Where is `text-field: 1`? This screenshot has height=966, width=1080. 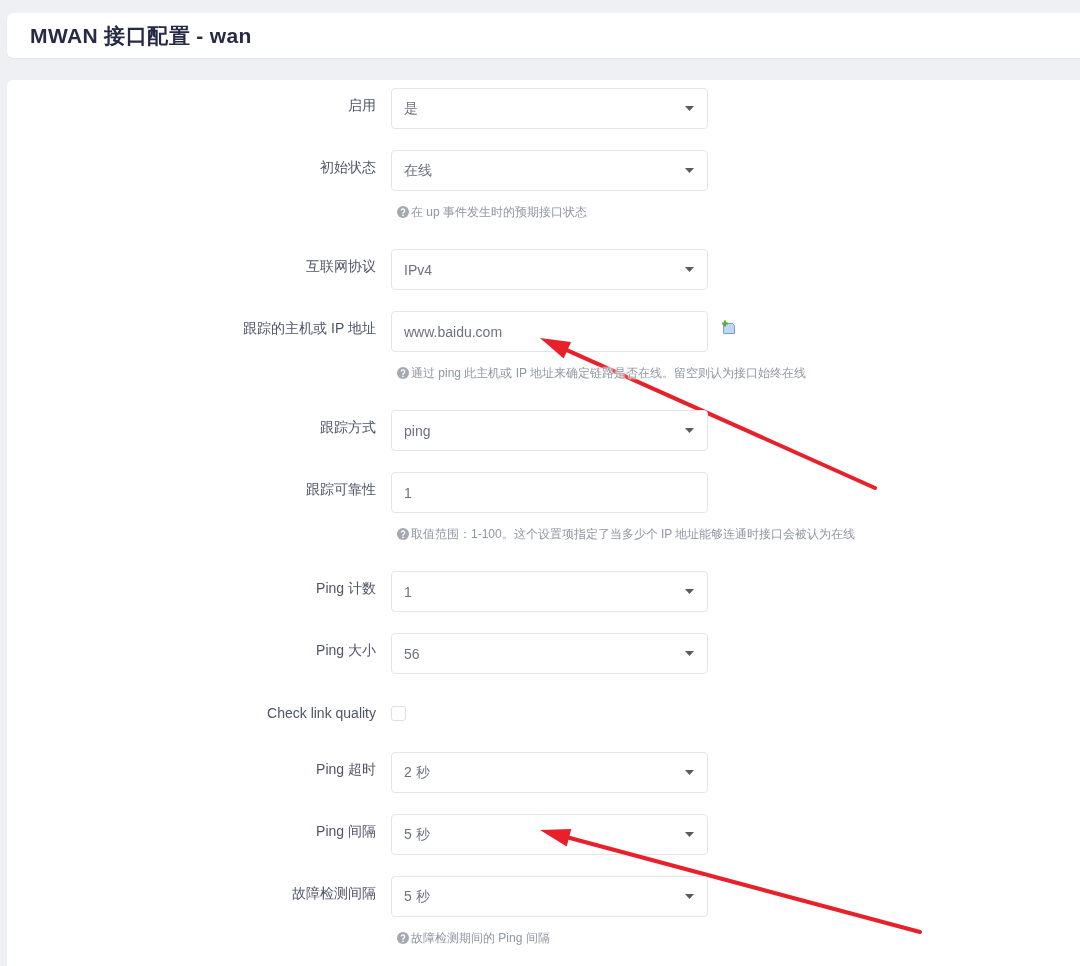
text-field: 1 is located at coordinates (549, 492).